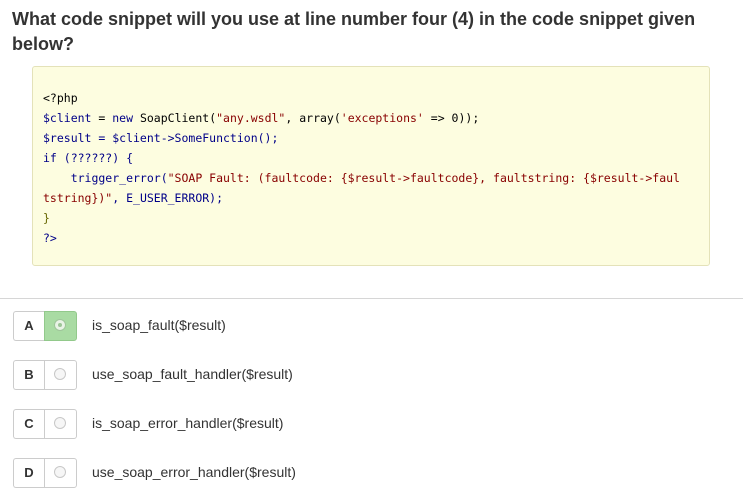 The height and width of the screenshot is (494, 751). I want to click on option-c-label: is_soap_error_handler($result), so click(187, 423).